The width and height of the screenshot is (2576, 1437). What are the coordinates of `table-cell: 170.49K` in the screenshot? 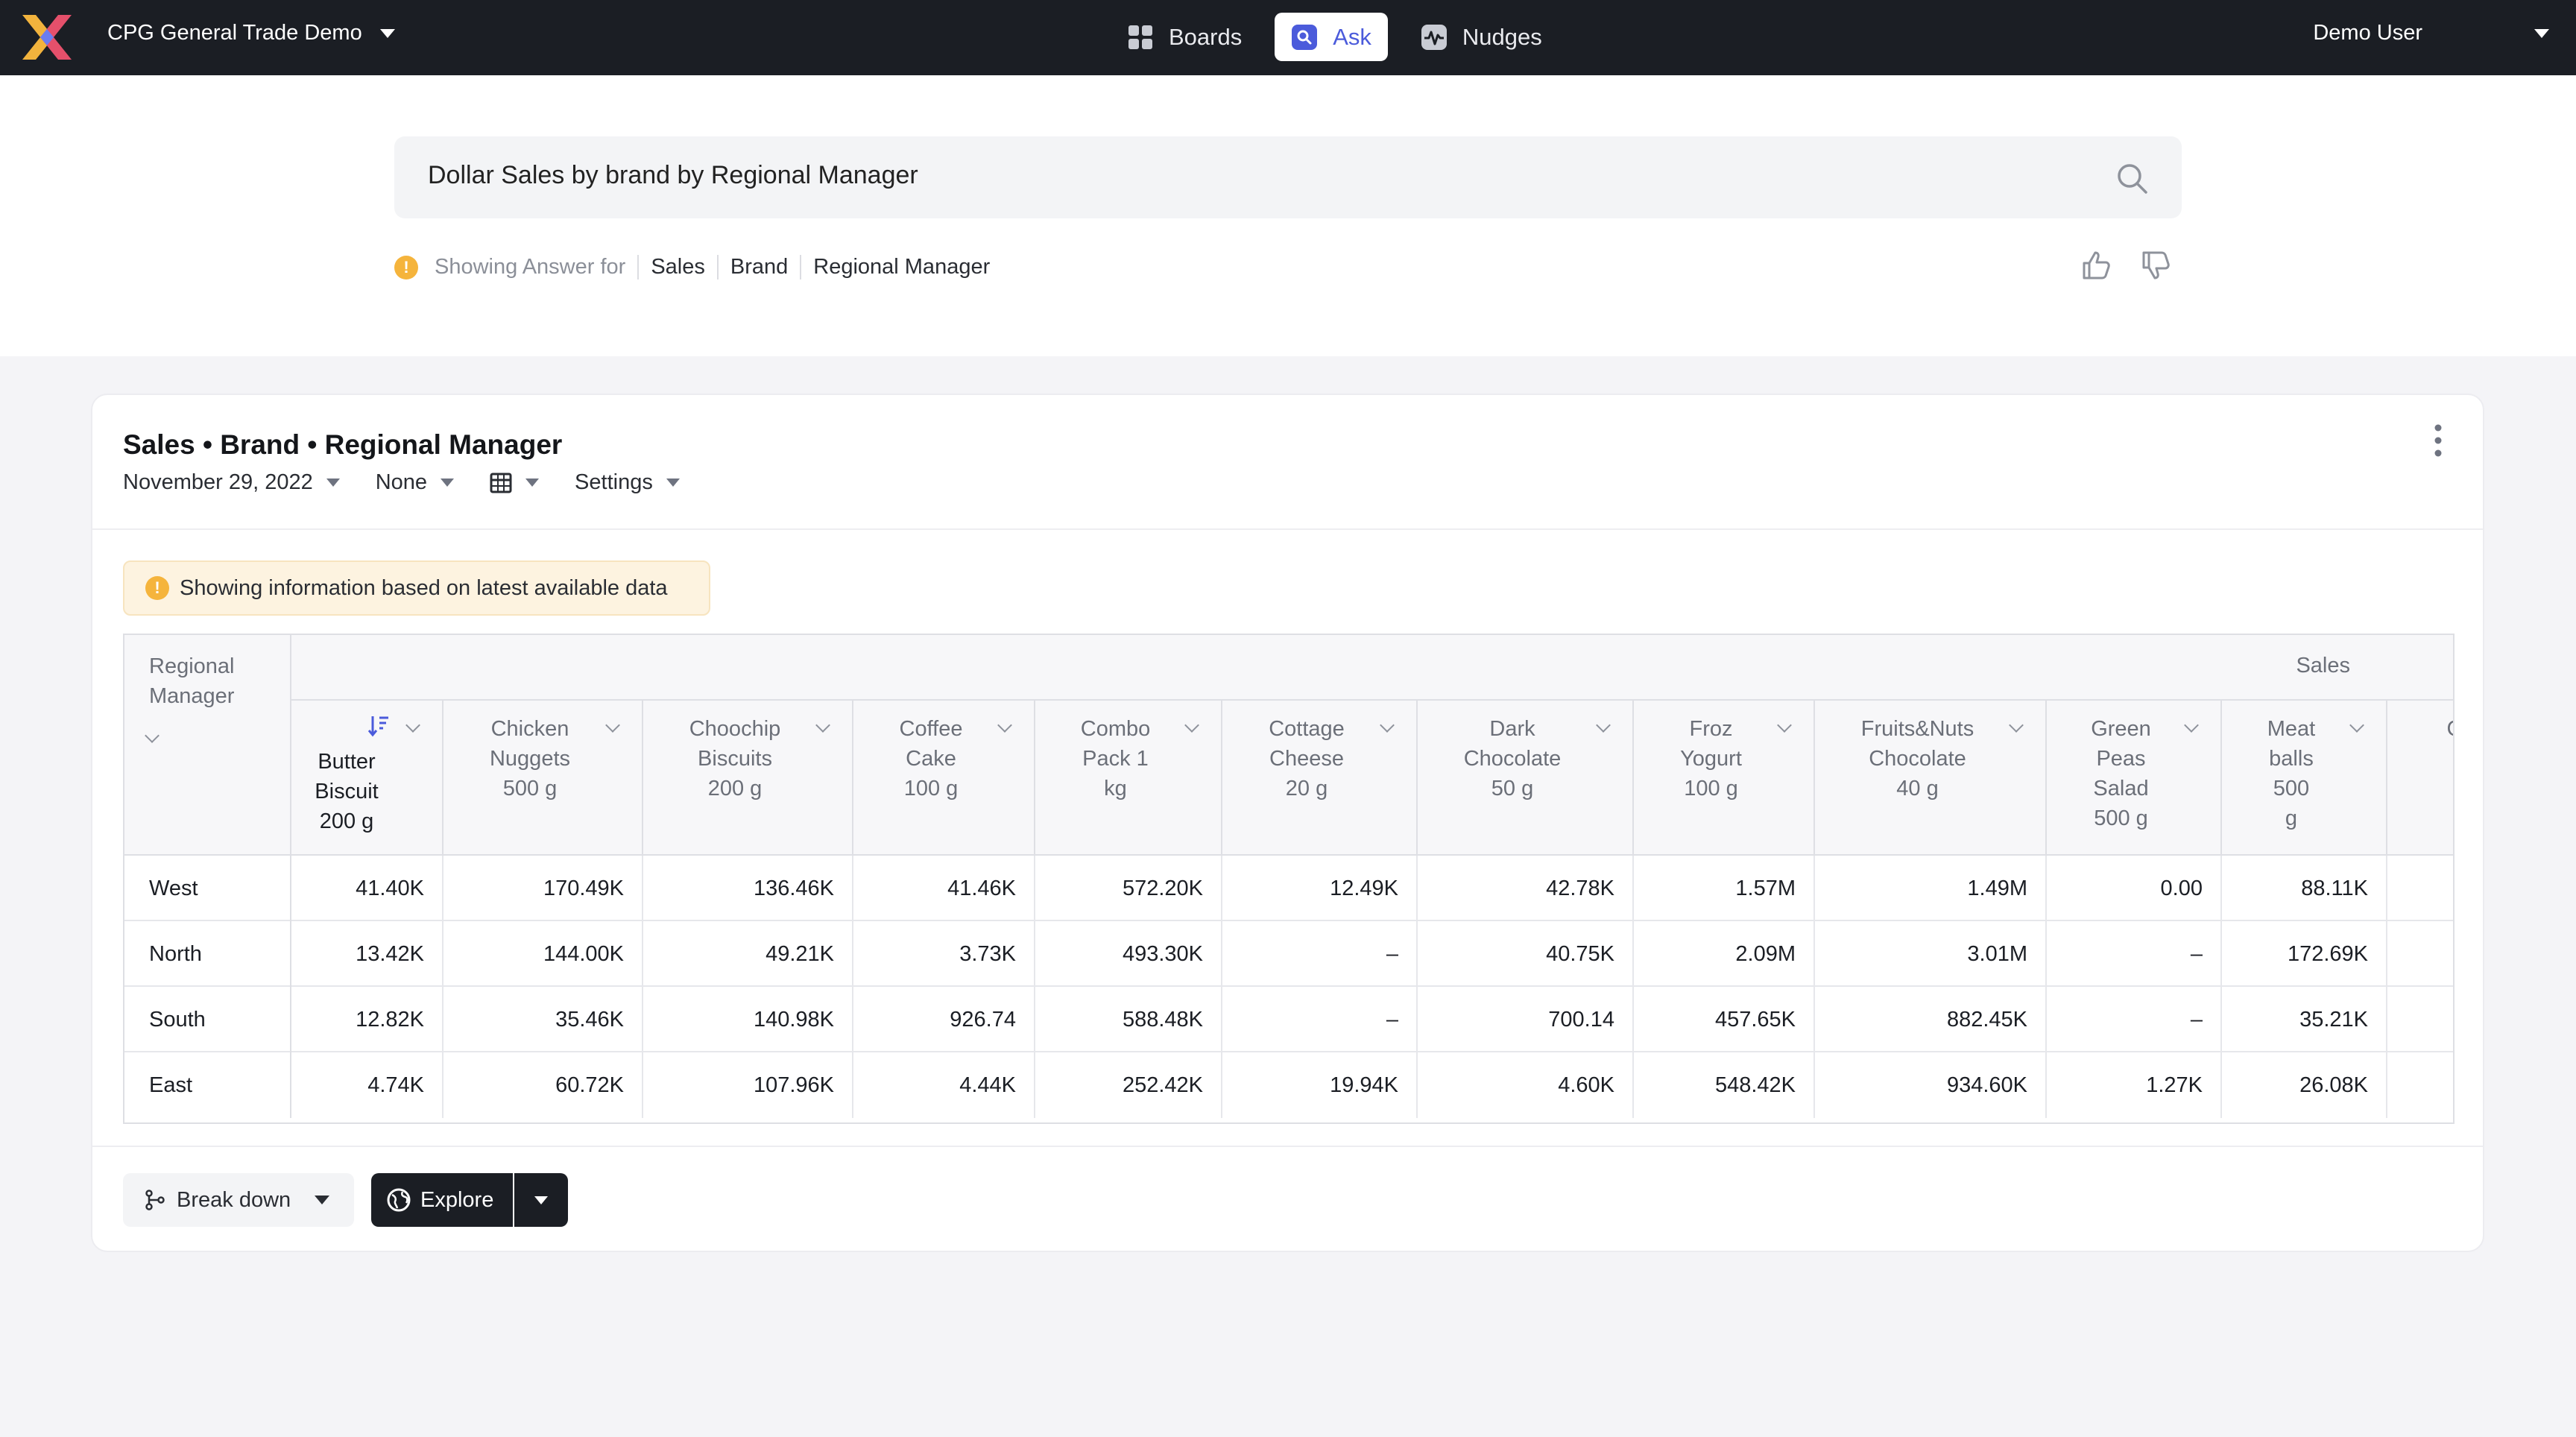 It's located at (543, 889).